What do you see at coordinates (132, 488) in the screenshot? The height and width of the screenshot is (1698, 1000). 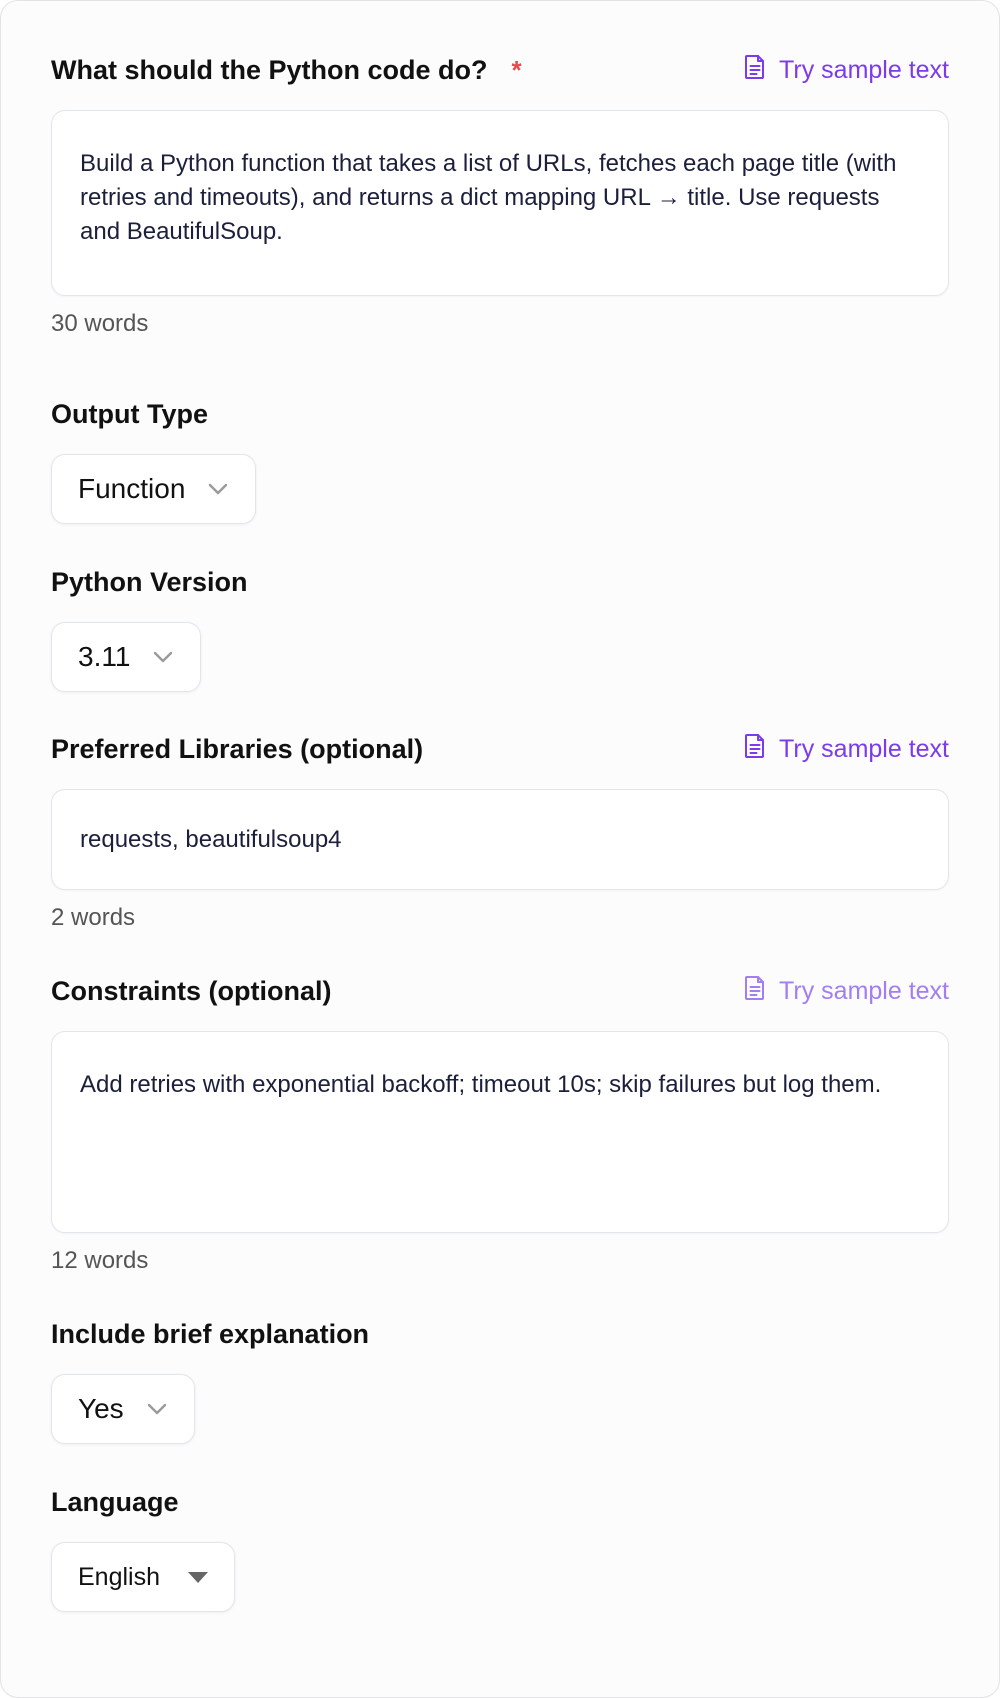 I see `output-type-value: Function` at bounding box center [132, 488].